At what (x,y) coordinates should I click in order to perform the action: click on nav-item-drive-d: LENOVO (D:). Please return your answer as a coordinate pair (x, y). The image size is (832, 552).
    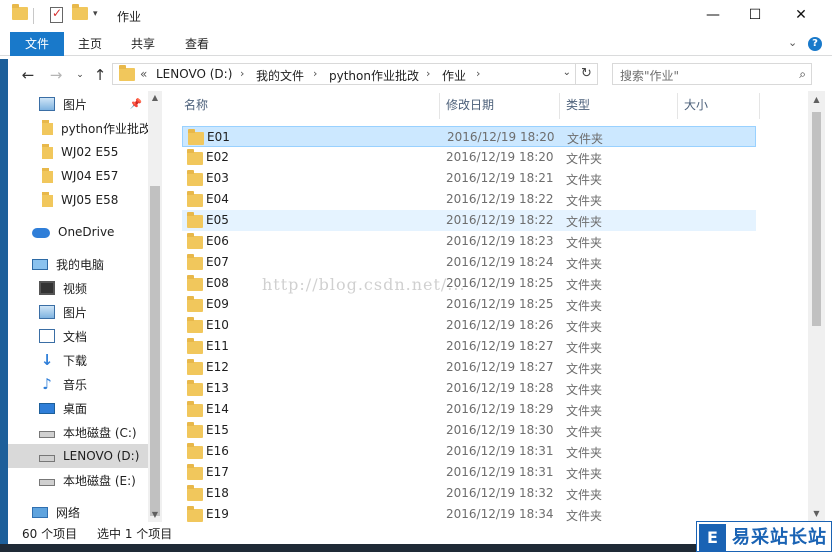
    Looking at the image, I should click on (78, 456).